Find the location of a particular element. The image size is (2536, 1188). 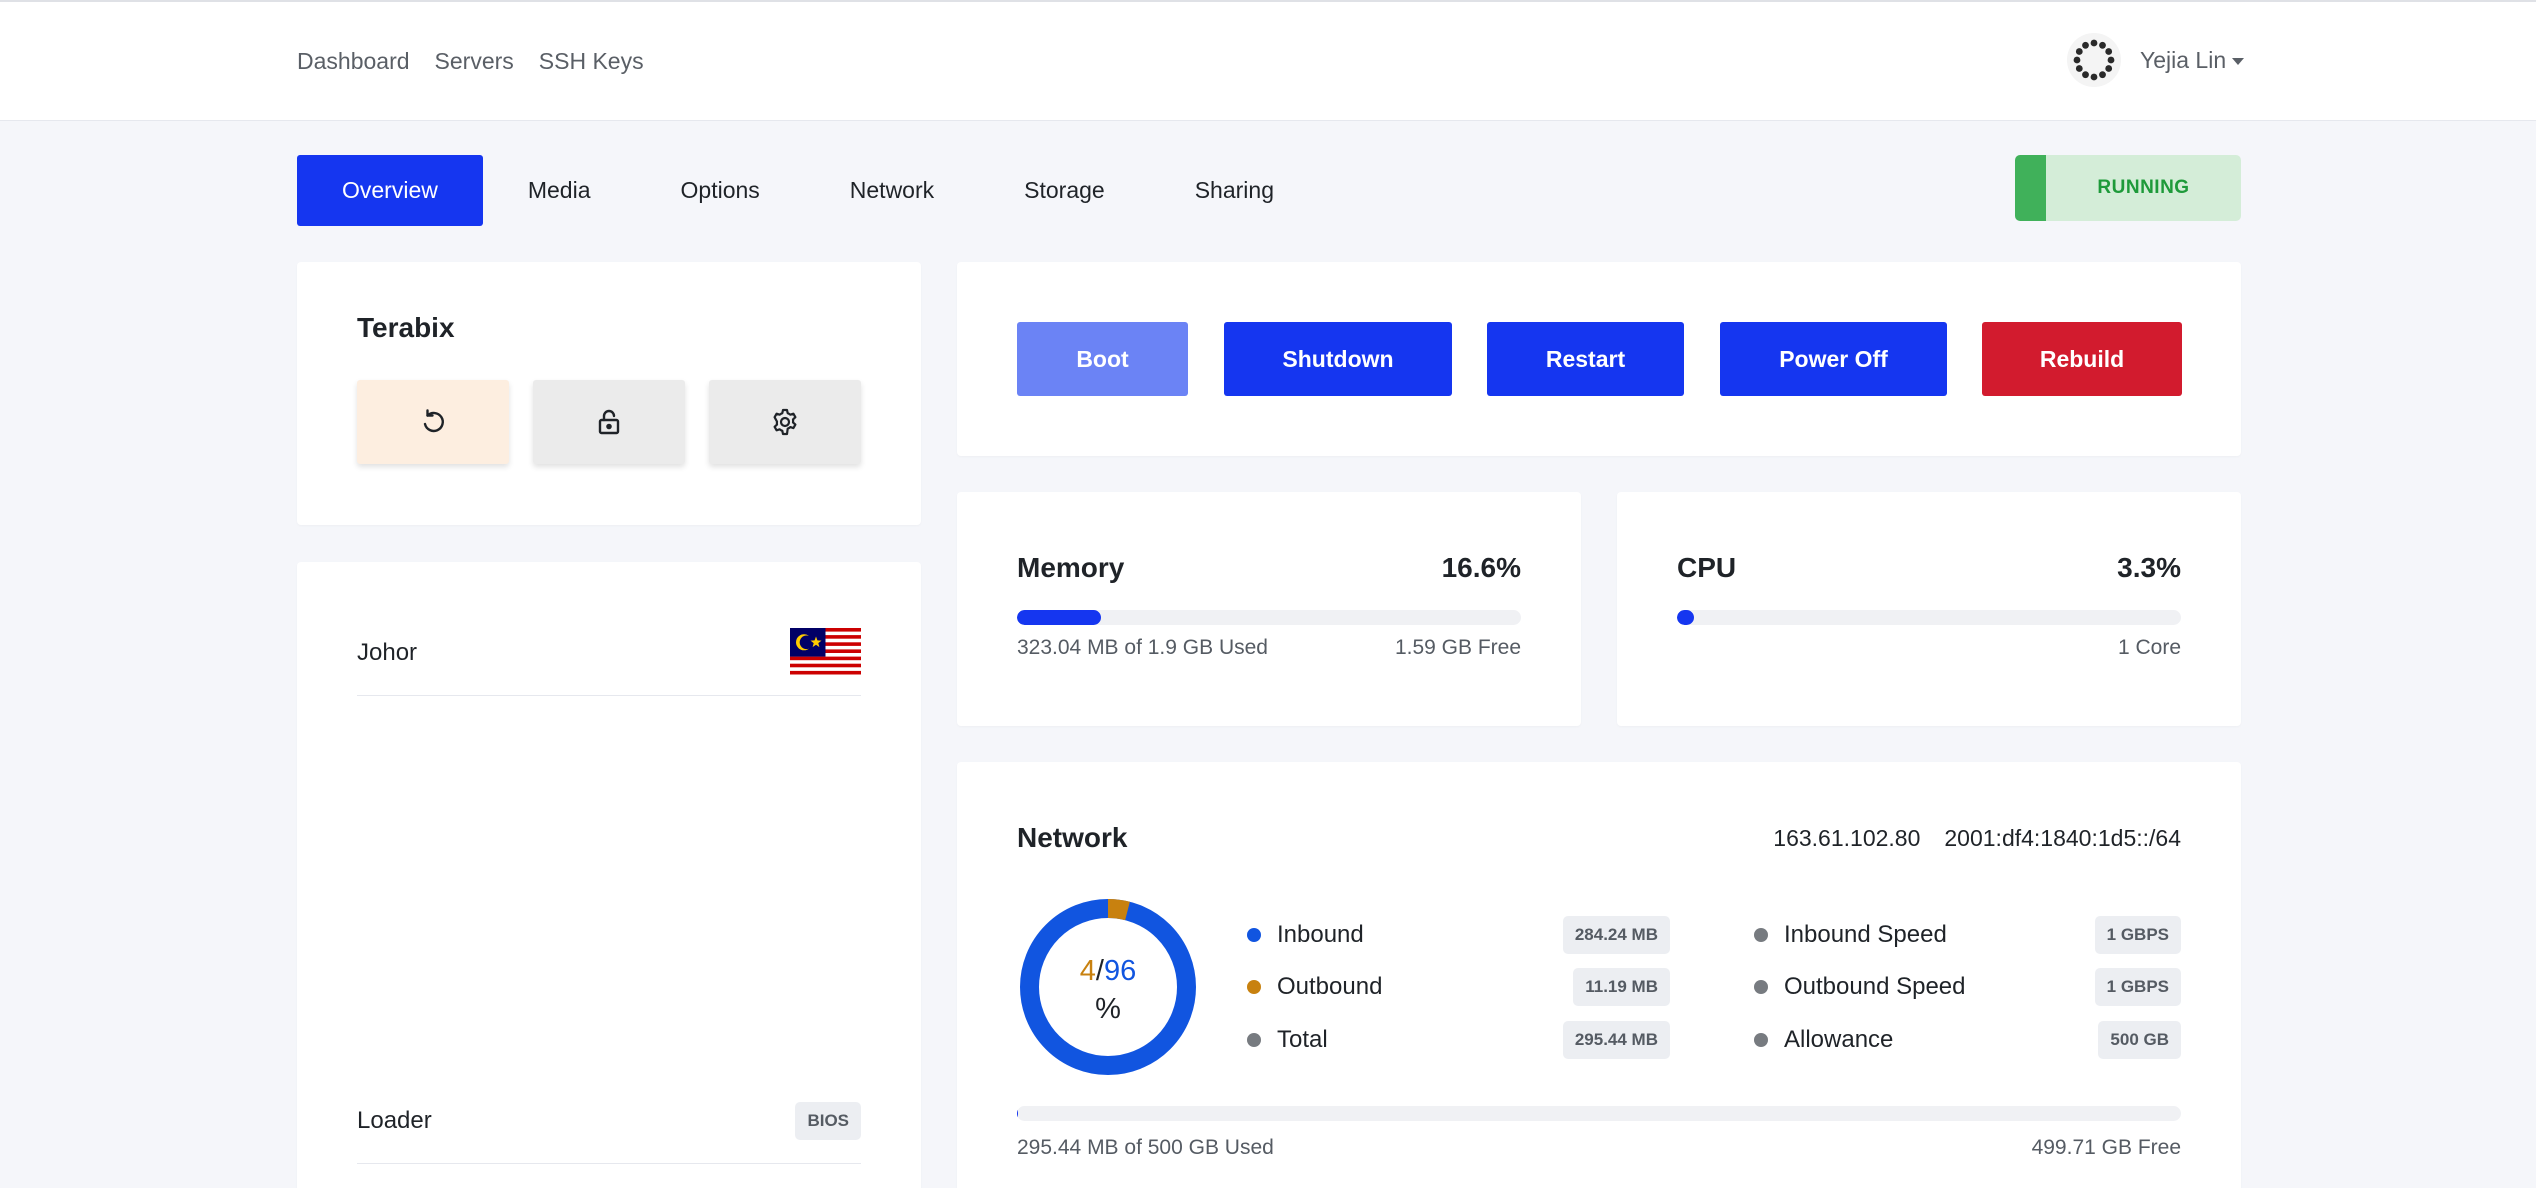

server-card: Terabix is located at coordinates (609, 393).